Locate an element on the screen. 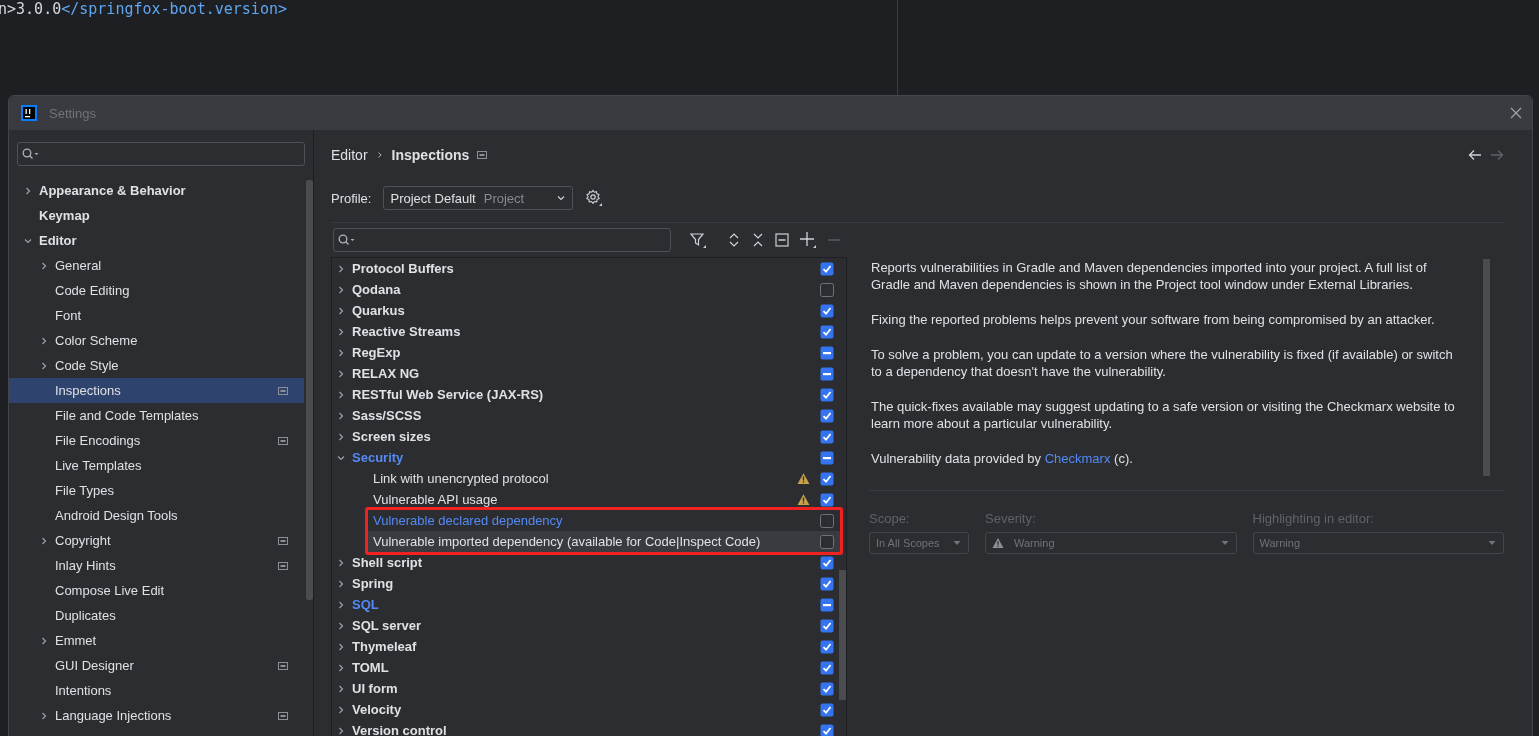 This screenshot has width=1539, height=736. inspection-row: SQL is located at coordinates (589, 604).